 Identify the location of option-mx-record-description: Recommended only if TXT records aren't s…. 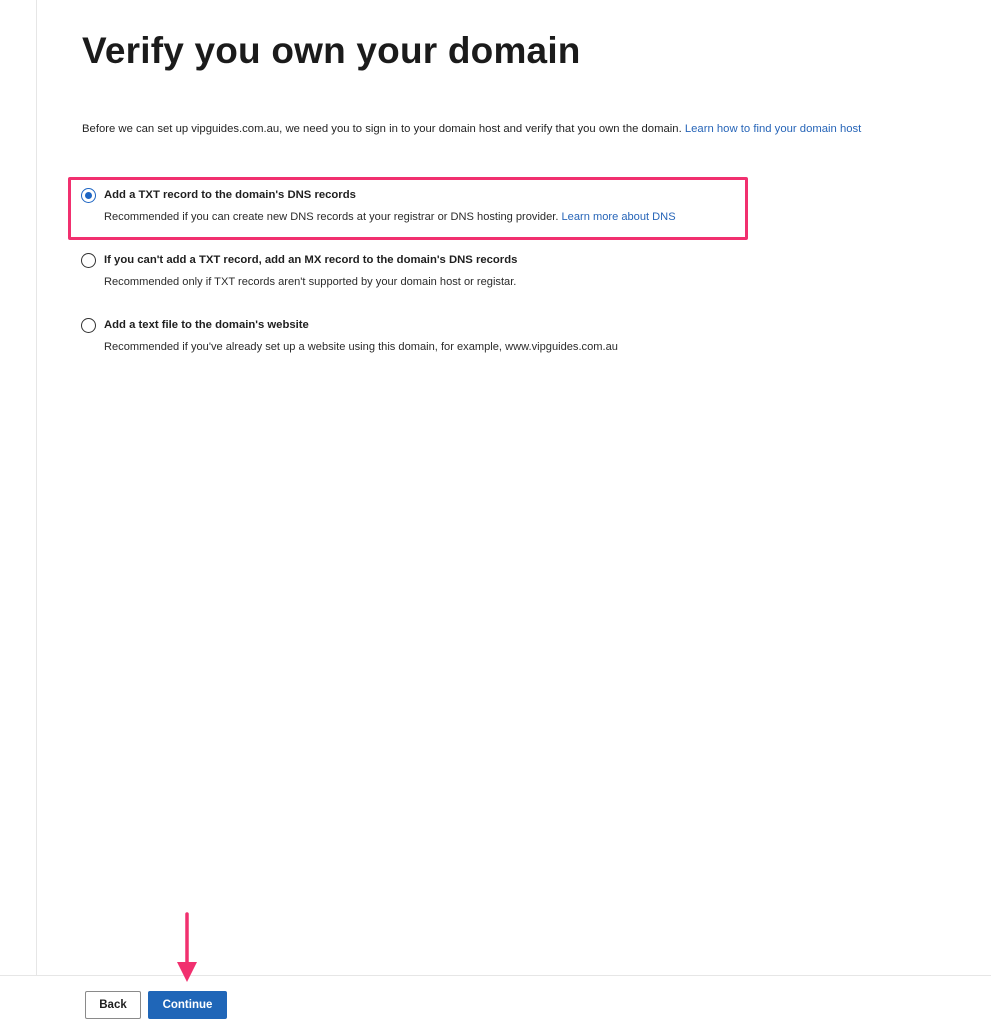
(310, 282).